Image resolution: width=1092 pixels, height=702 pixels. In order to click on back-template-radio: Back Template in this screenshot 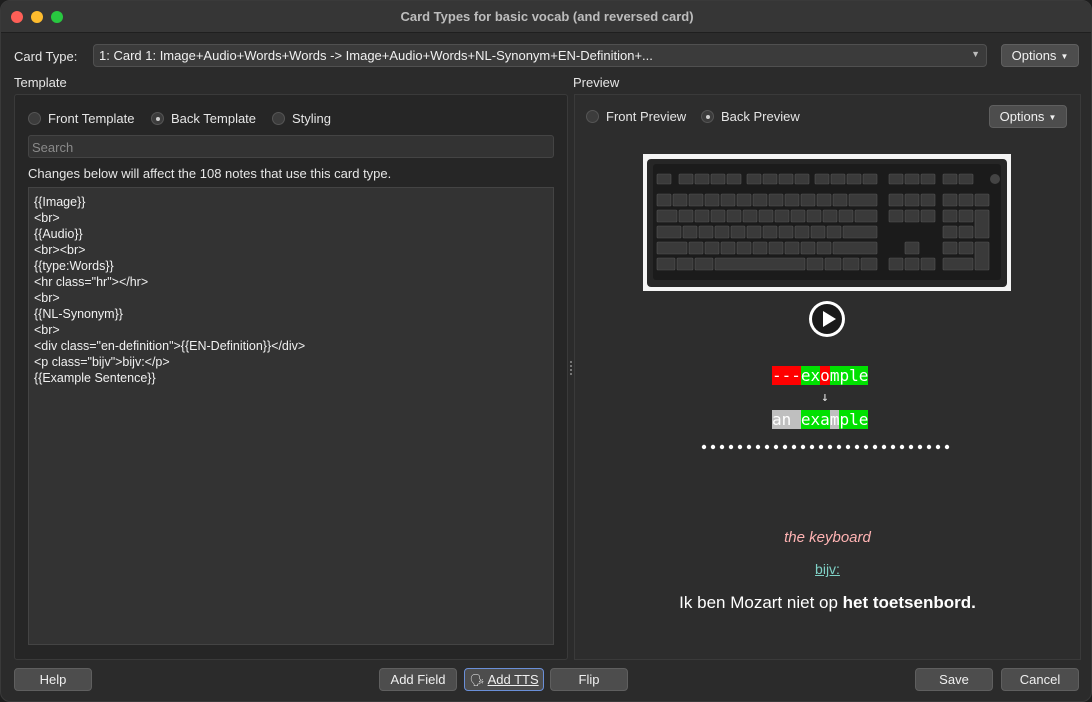, I will do `click(203, 118)`.